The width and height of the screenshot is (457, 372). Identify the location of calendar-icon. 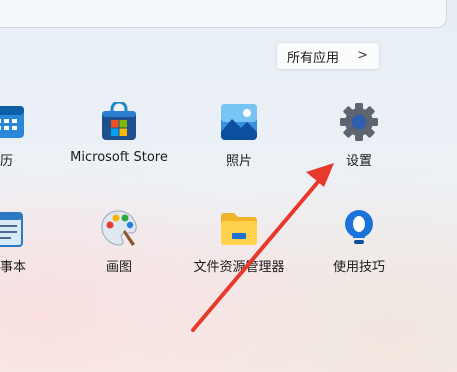
(12, 122).